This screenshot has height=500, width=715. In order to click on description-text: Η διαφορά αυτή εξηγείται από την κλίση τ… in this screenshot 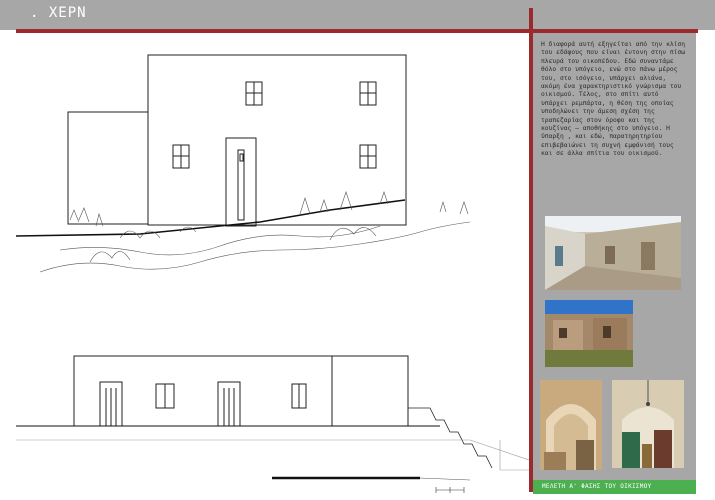, I will do `click(613, 99)`.